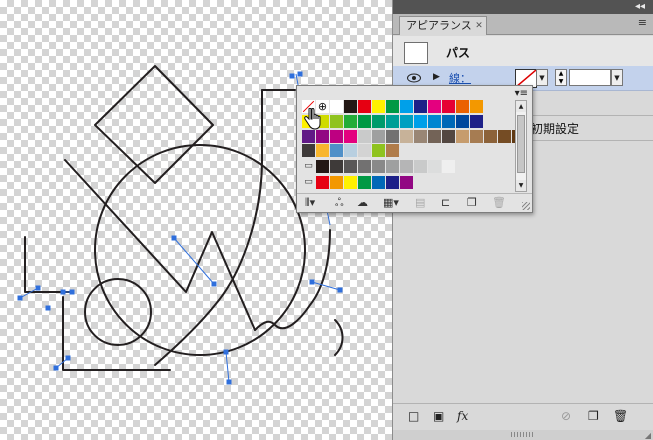 This screenshot has height=440, width=653. I want to click on stroke-weight-stepper: ▲ ▼, so click(561, 77).